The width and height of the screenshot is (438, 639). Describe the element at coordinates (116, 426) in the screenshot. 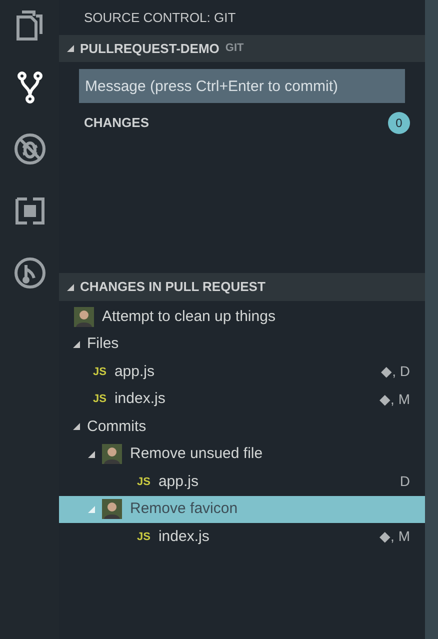

I see `folder-label: Commits` at that location.